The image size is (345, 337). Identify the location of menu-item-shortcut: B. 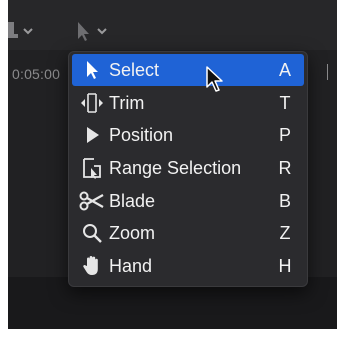
(284, 200).